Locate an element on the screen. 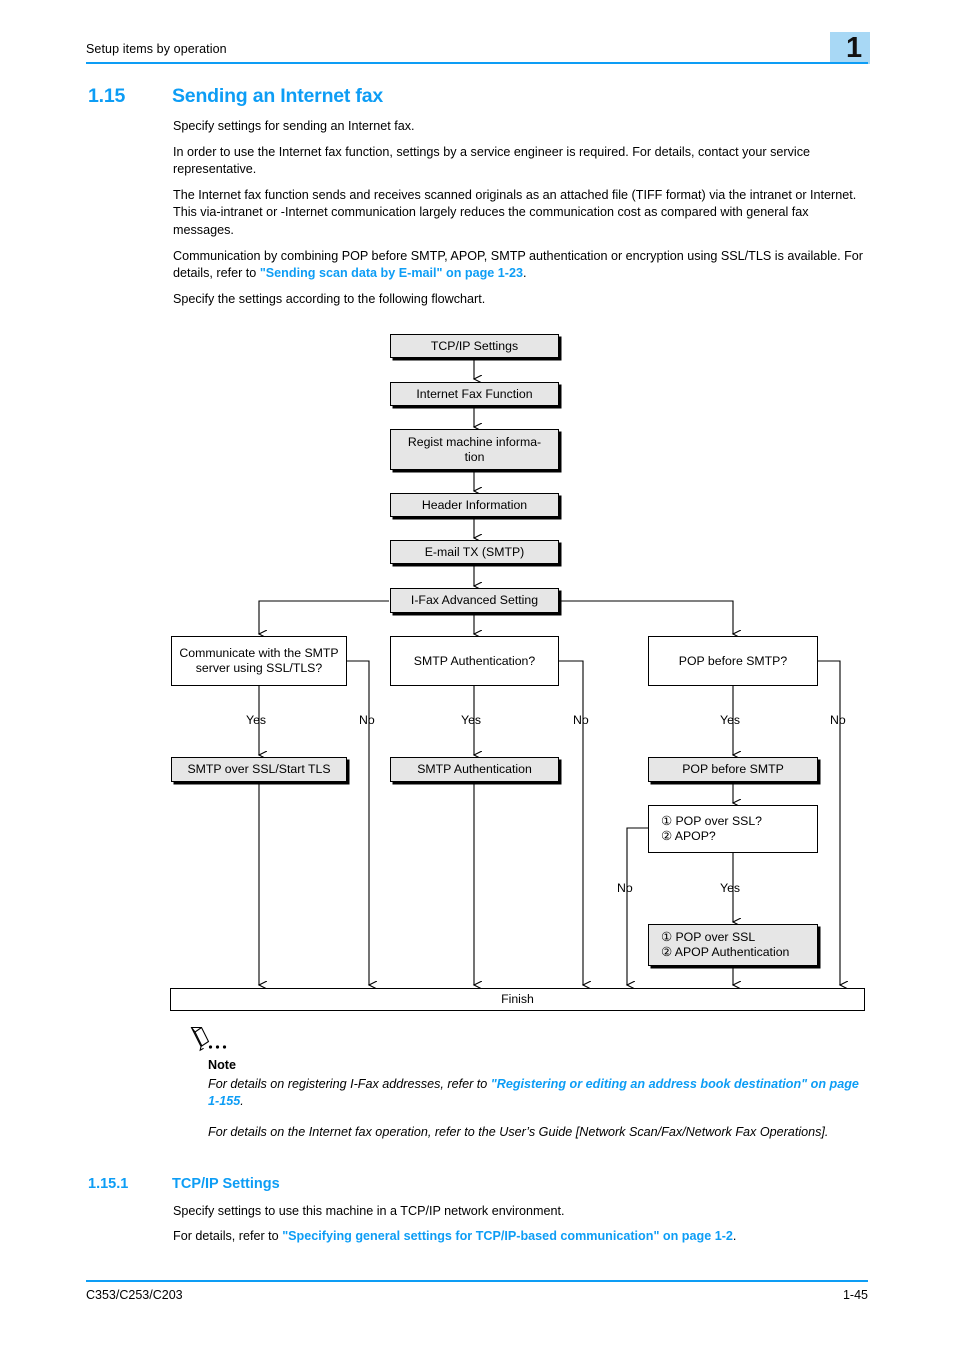 This screenshot has height=1350, width=954. flow-box-label: Regist machine informa- tion is located at coordinates (474, 449).